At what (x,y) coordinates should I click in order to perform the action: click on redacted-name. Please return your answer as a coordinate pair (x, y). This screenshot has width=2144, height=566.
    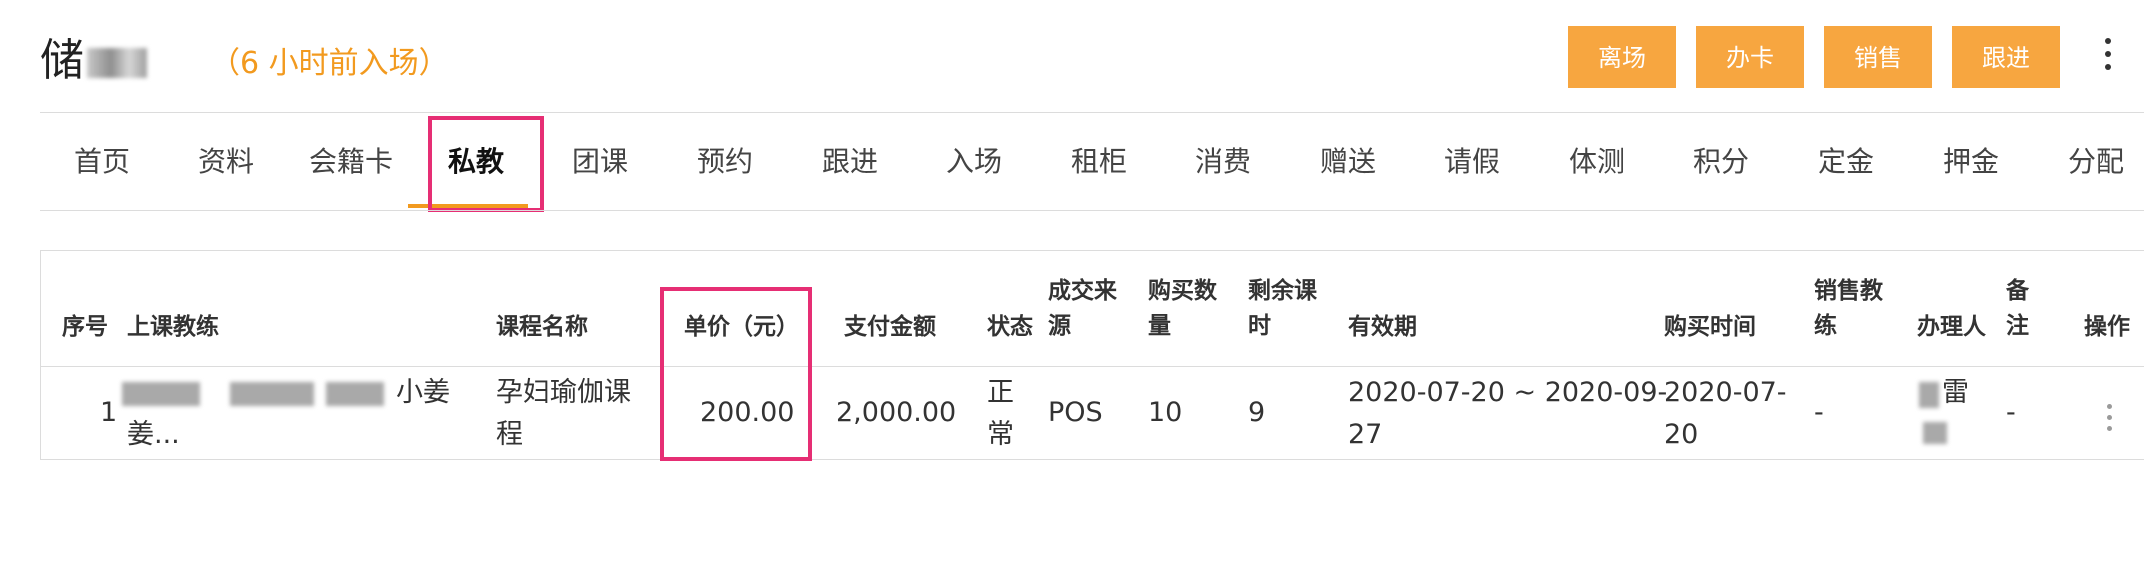
    Looking at the image, I should click on (117, 63).